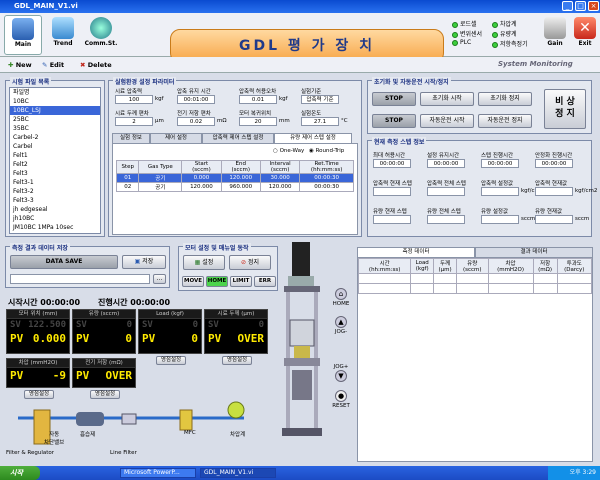  Describe the element at coordinates (23, 35) in the screenshot. I see `main-button: Main` at that location.